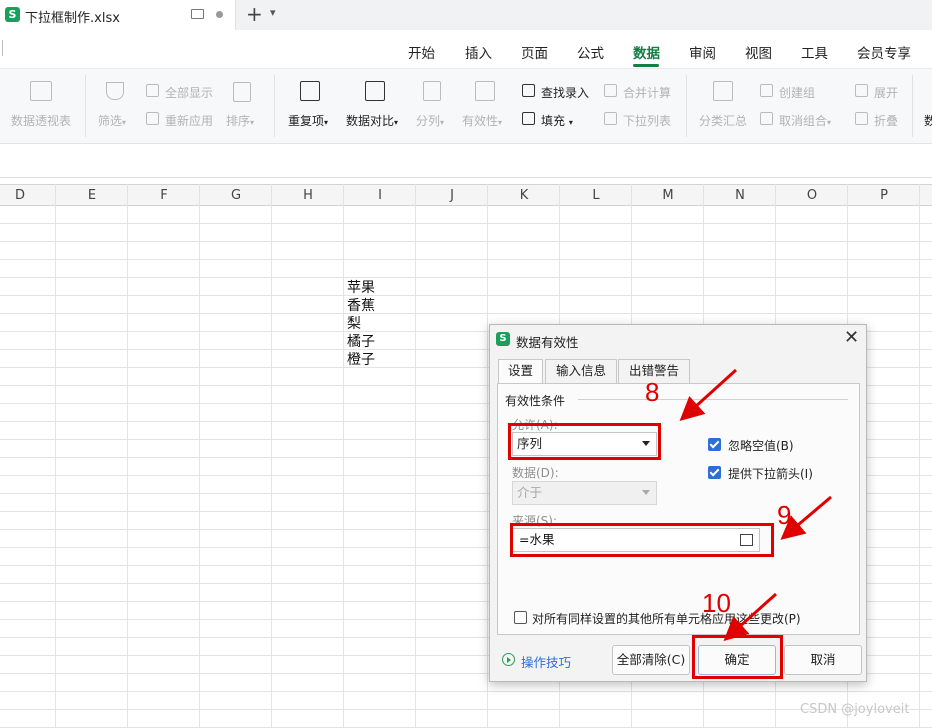  What do you see at coordinates (855, 709) in the screenshot?
I see `csdn-watermark: CSDN @joyloveit` at bounding box center [855, 709].